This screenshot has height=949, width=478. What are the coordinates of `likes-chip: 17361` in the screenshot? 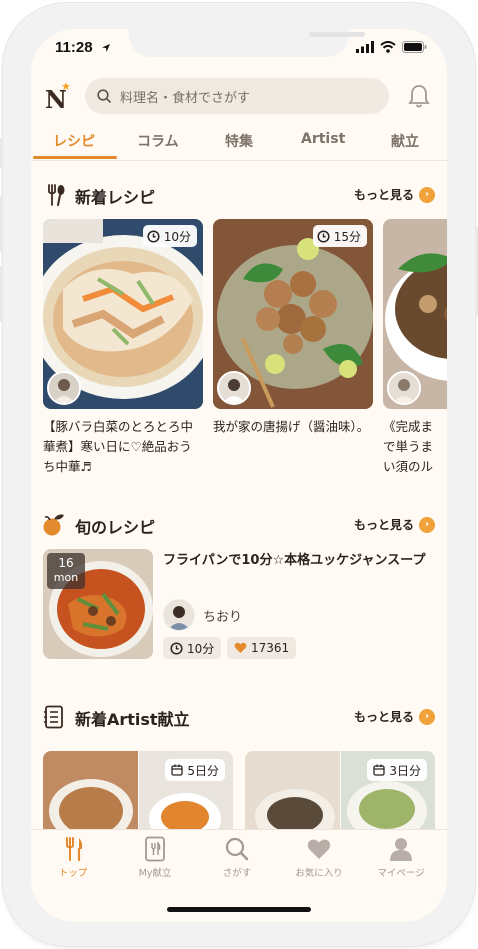 It's located at (262, 648).